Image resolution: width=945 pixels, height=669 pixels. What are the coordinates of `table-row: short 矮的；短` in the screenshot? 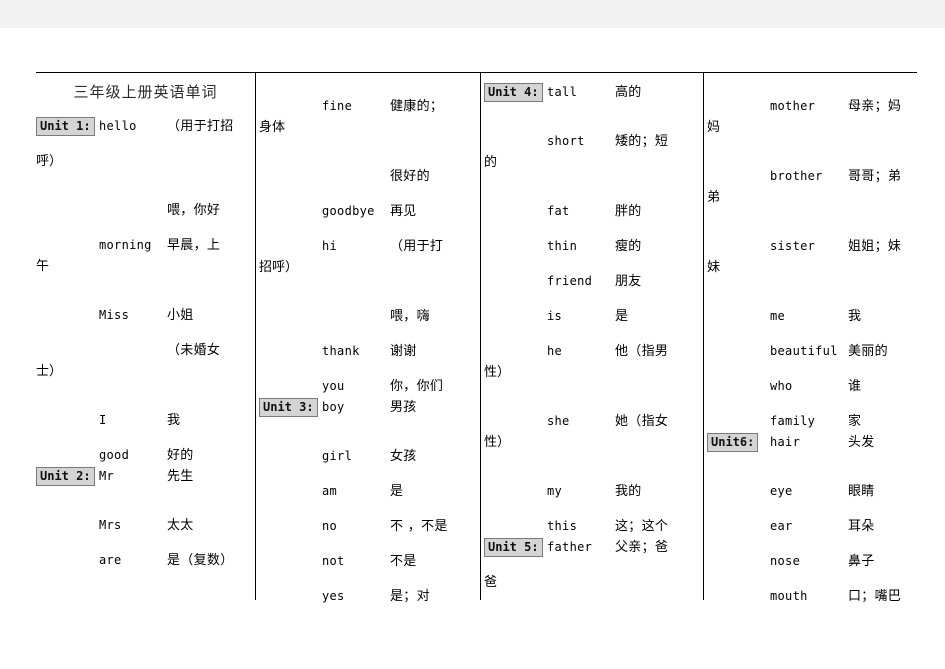 It's located at (593, 129).